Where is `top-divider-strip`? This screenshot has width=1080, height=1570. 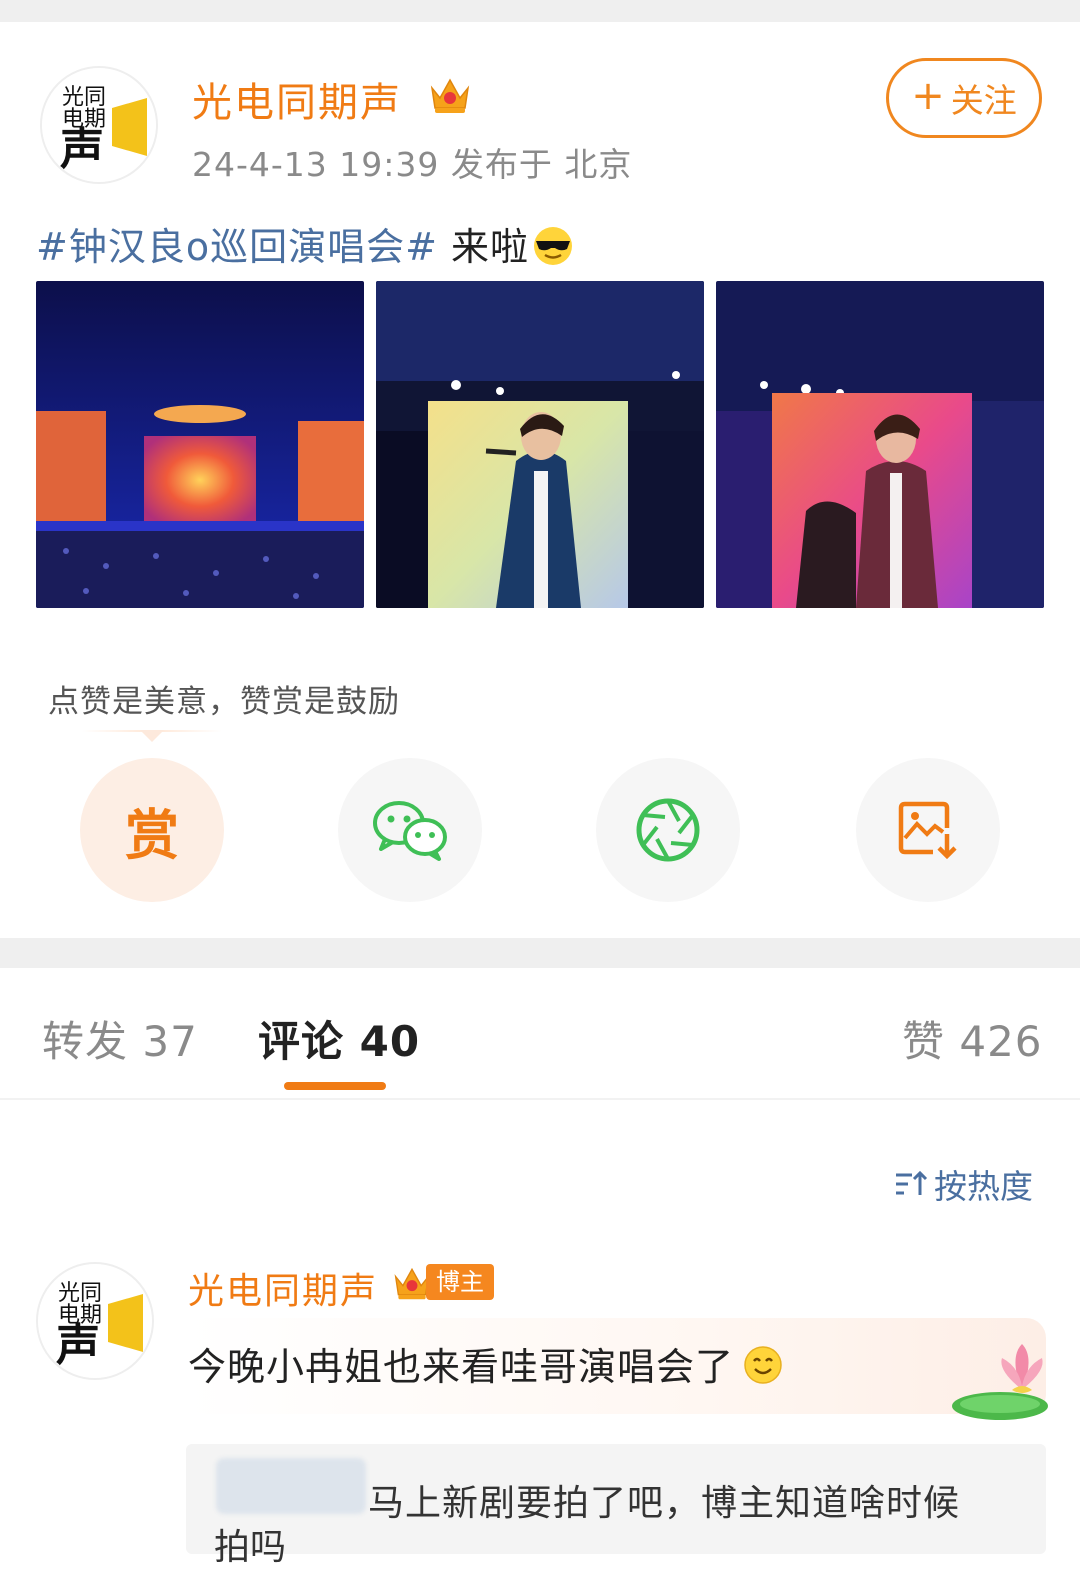 top-divider-strip is located at coordinates (540, 11).